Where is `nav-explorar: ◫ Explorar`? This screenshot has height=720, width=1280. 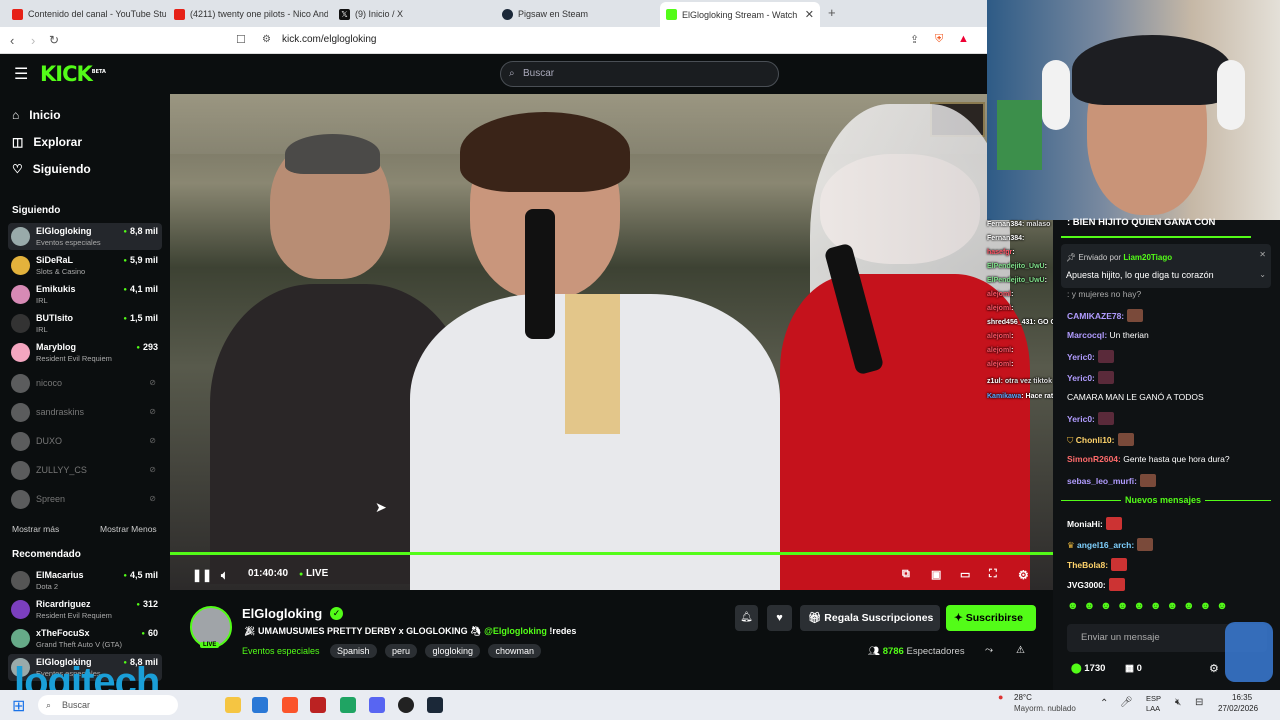 nav-explorar: ◫ Explorar is located at coordinates (47, 142).